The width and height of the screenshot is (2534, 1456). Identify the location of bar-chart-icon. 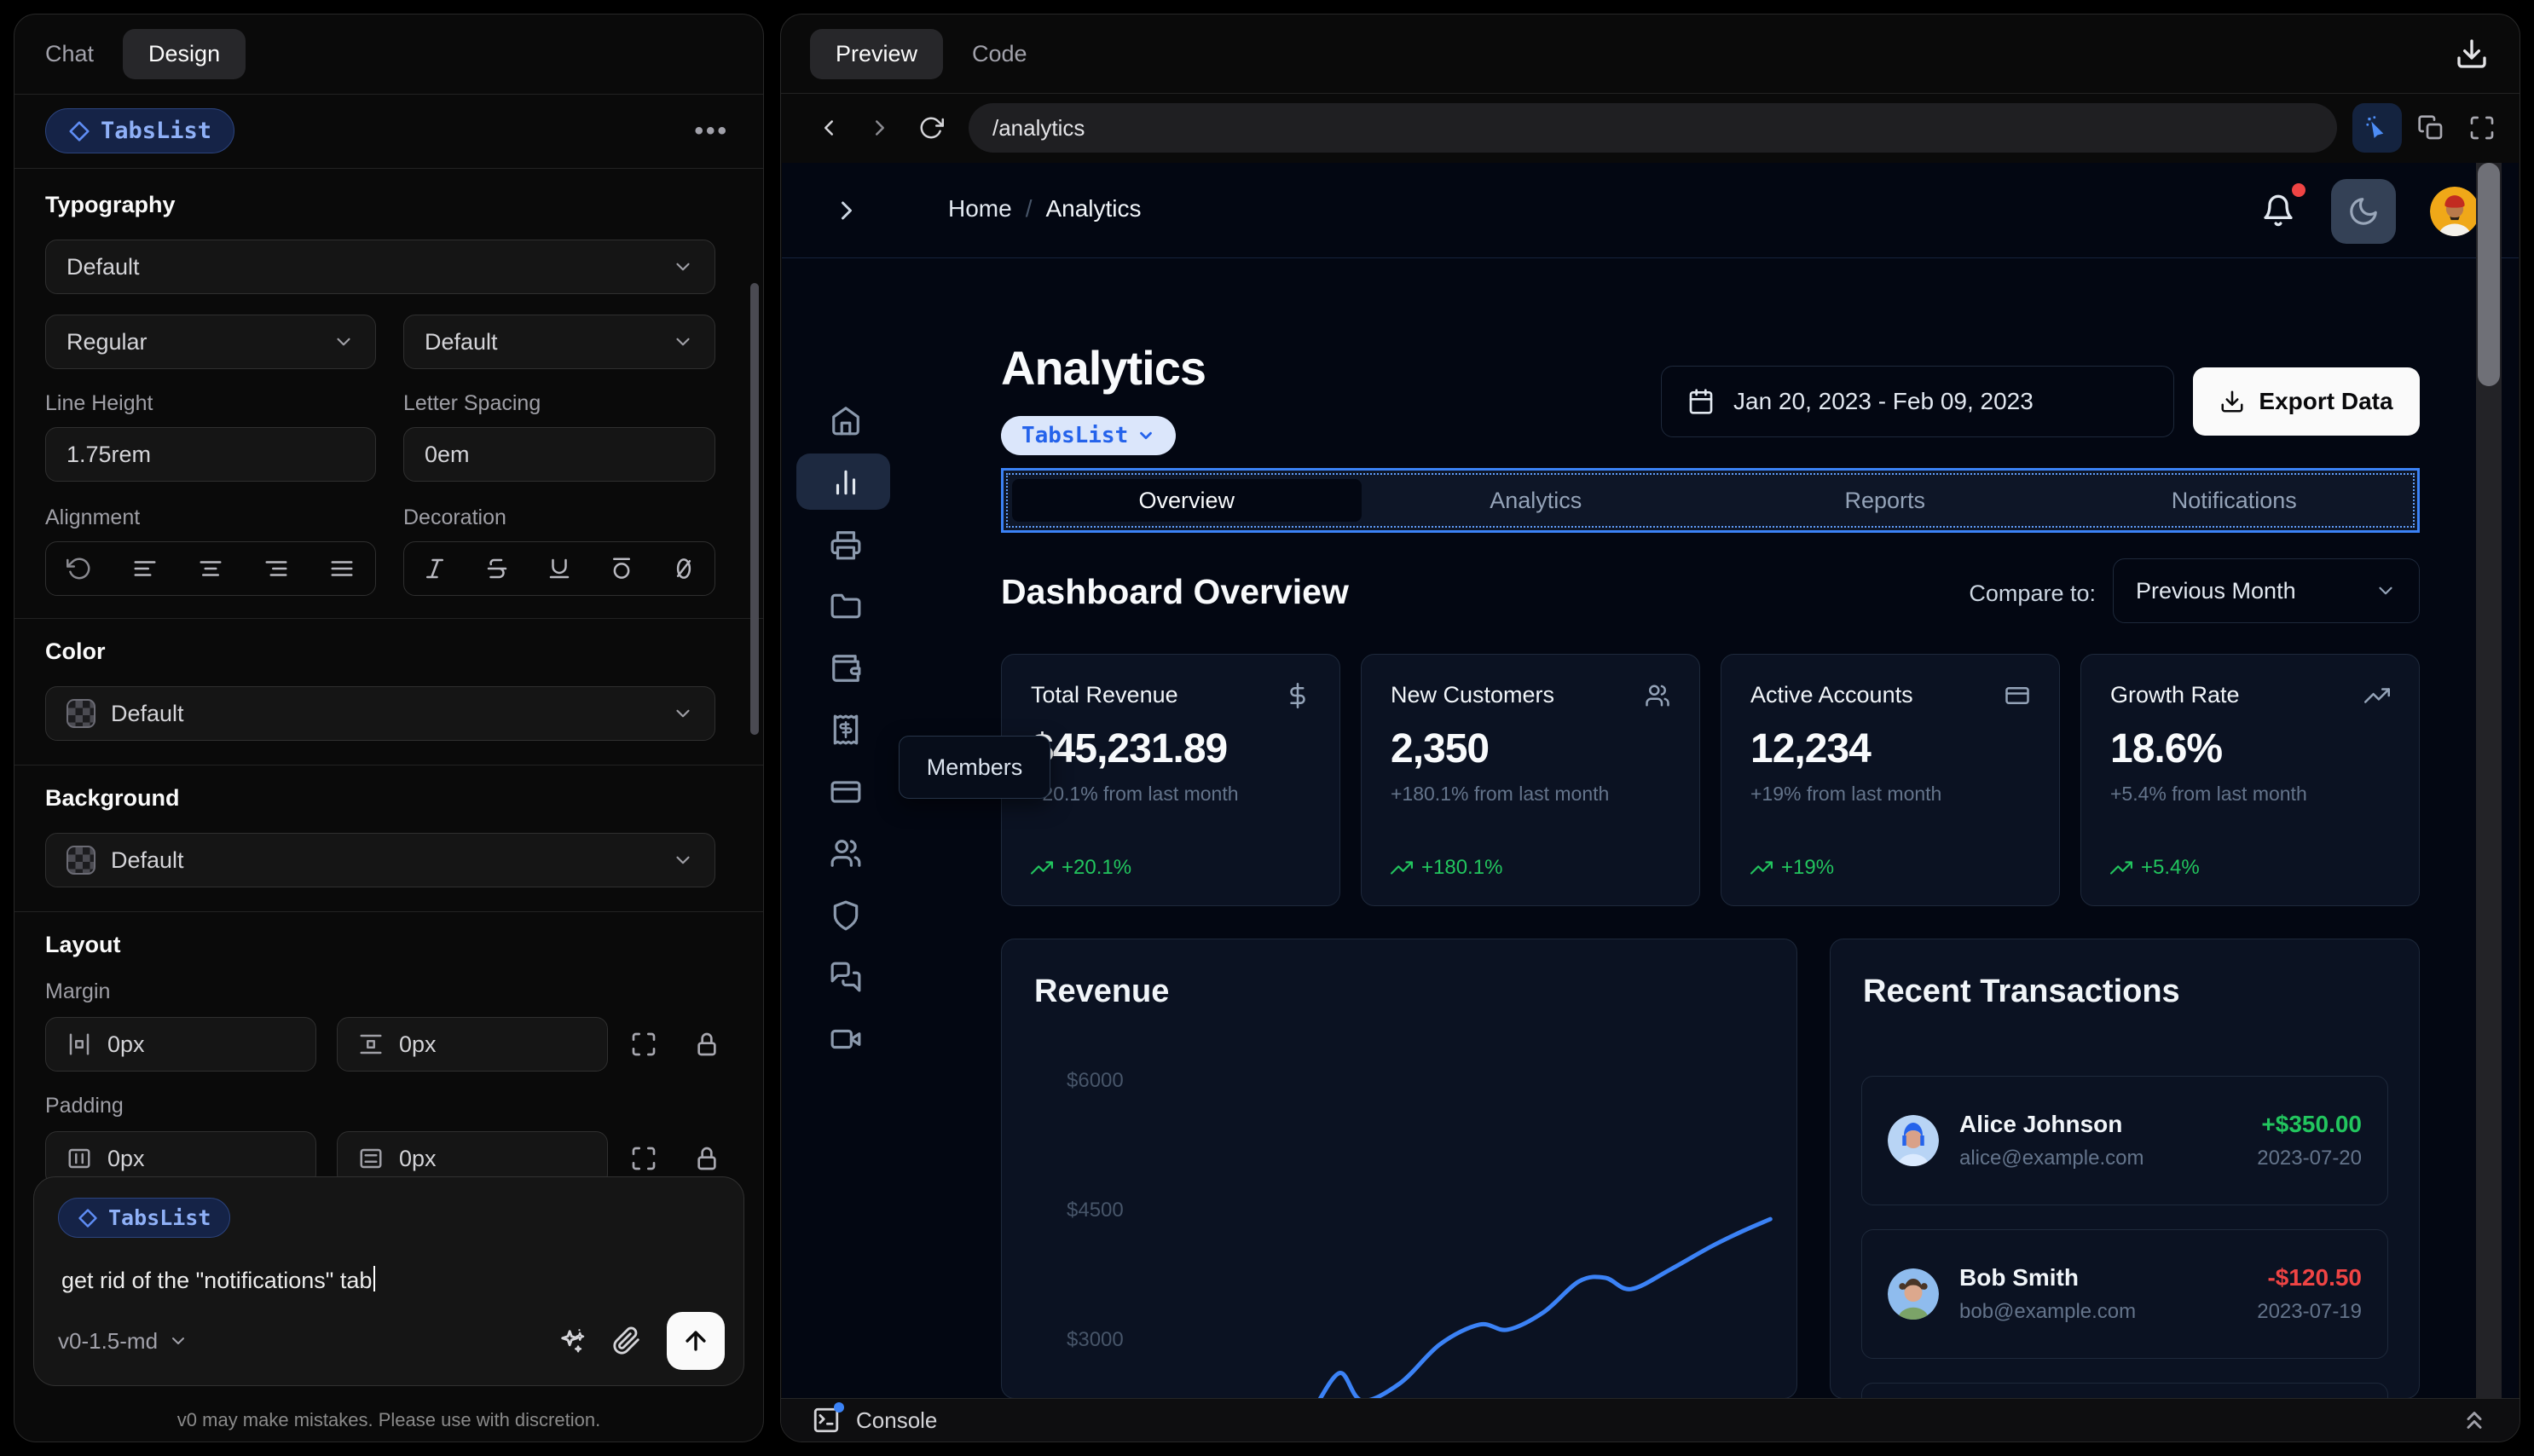
(846, 482).